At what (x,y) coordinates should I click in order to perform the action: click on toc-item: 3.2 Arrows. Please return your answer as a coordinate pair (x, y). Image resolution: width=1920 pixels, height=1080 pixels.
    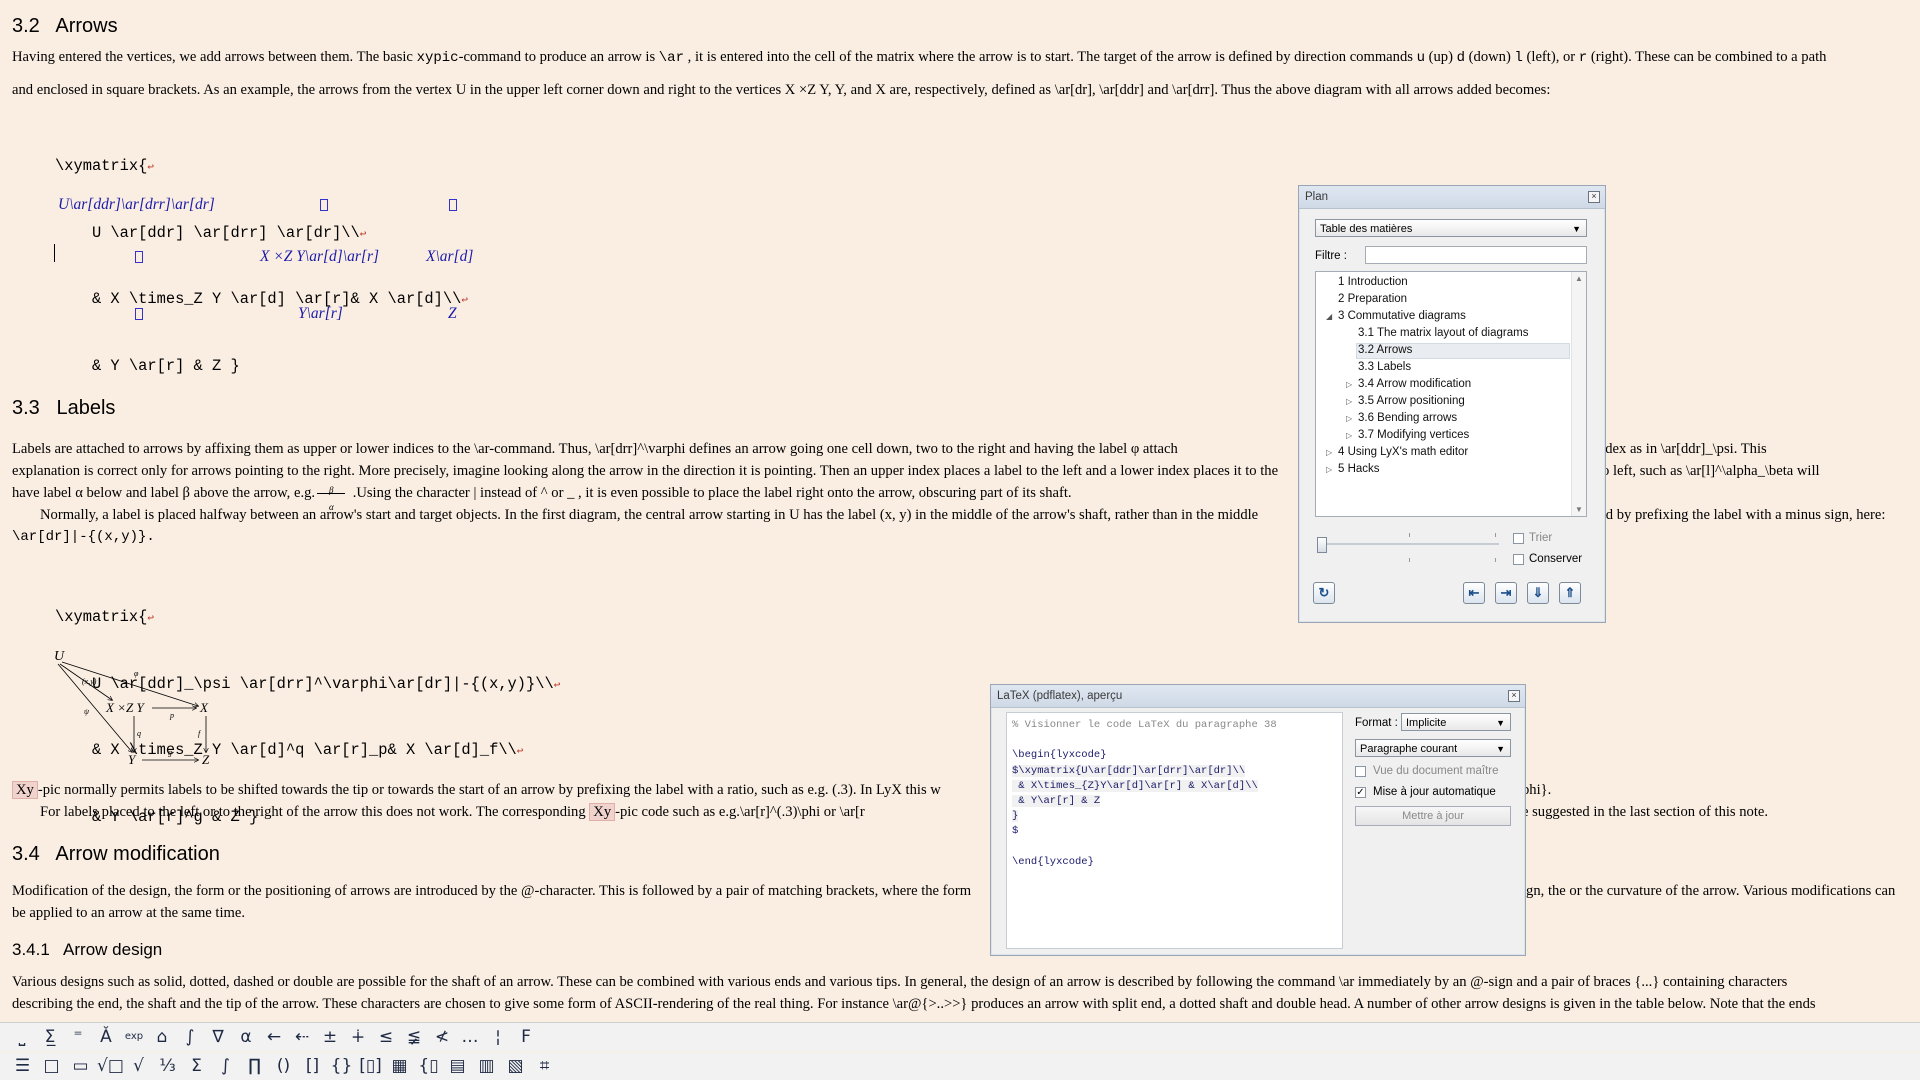
    Looking at the image, I should click on (1385, 350).